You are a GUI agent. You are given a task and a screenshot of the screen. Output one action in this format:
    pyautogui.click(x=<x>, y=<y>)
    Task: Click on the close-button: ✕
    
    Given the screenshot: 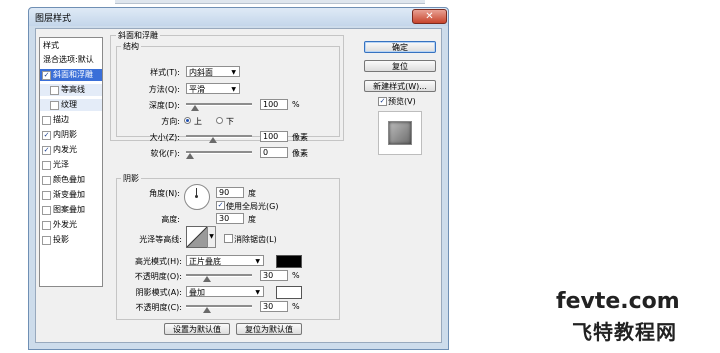 What is the action you would take?
    pyautogui.click(x=429, y=16)
    